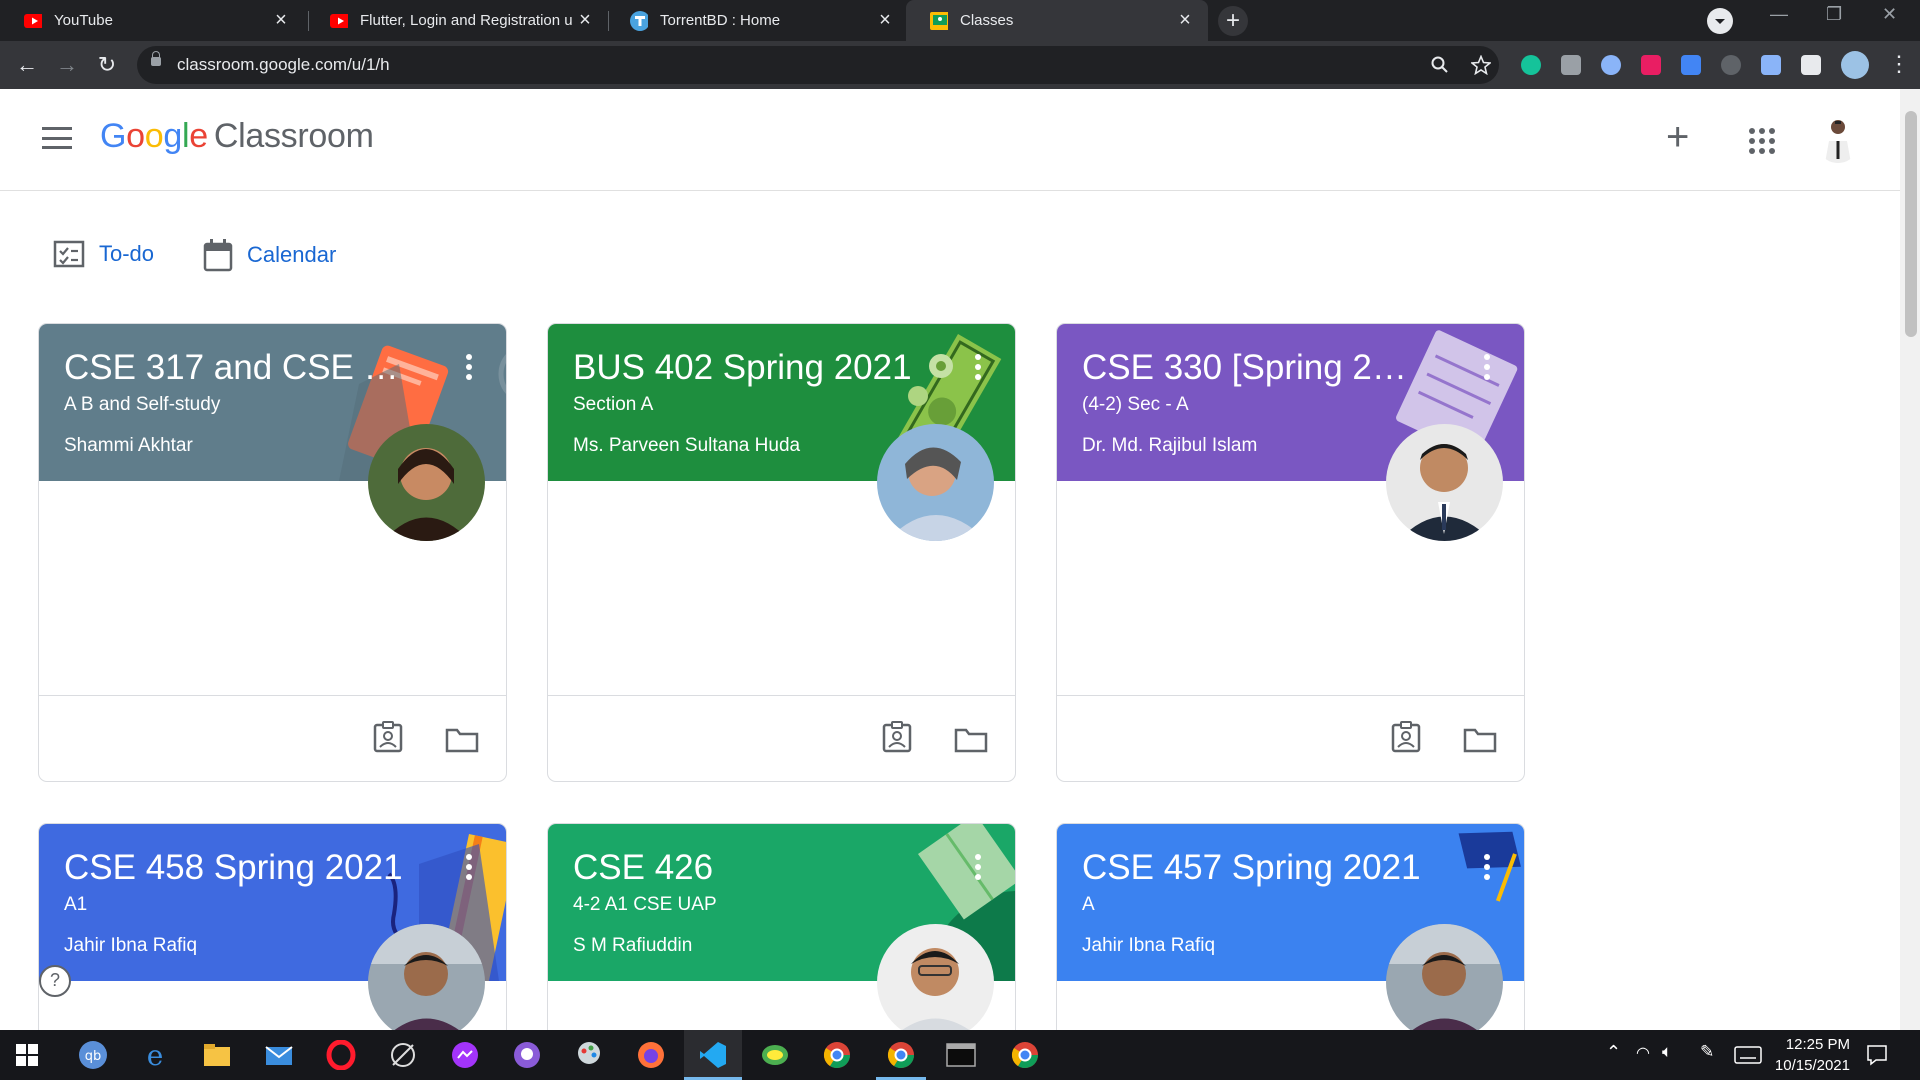  I want to click on google-classroom-logo: Google Classroom, so click(237, 136).